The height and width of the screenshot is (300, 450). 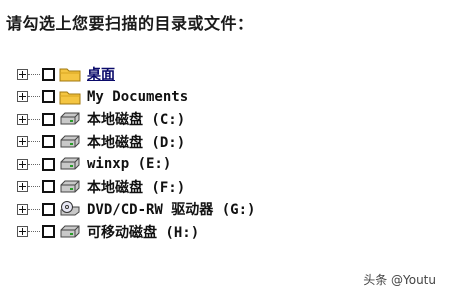 I want to click on tree-item-drive-c: 本地磁盘 (C:), so click(x=224, y=119).